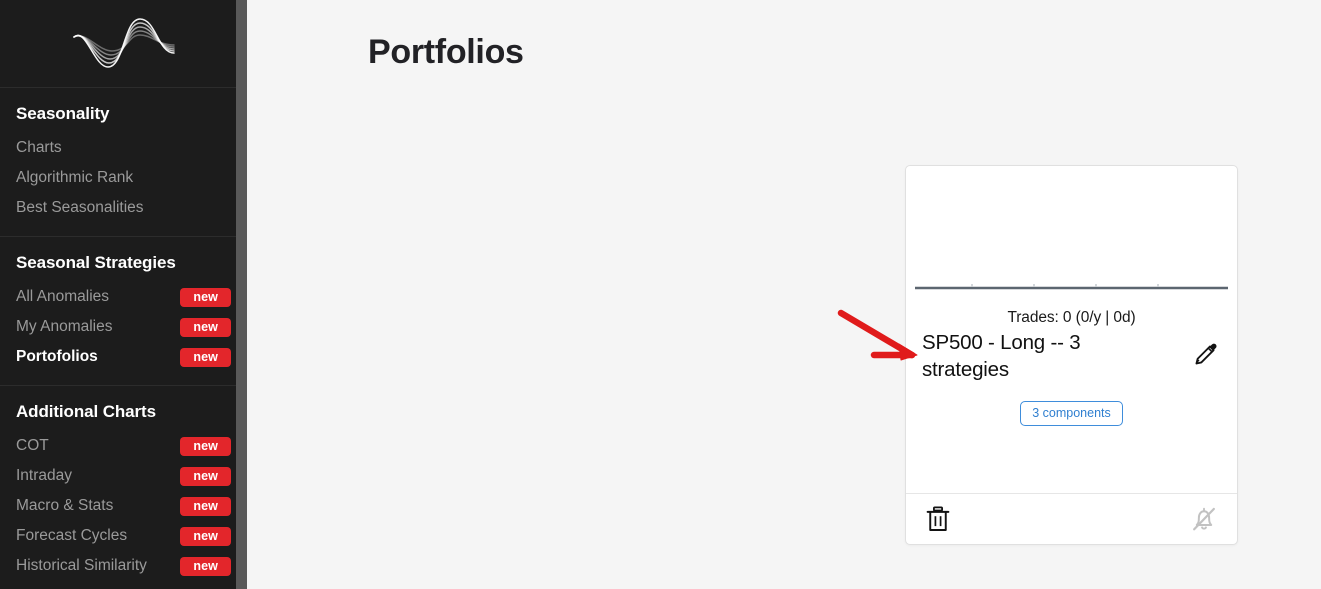 The width and height of the screenshot is (1321, 589). What do you see at coordinates (86, 411) in the screenshot?
I see `sidebar-section-heading: Additional Charts` at bounding box center [86, 411].